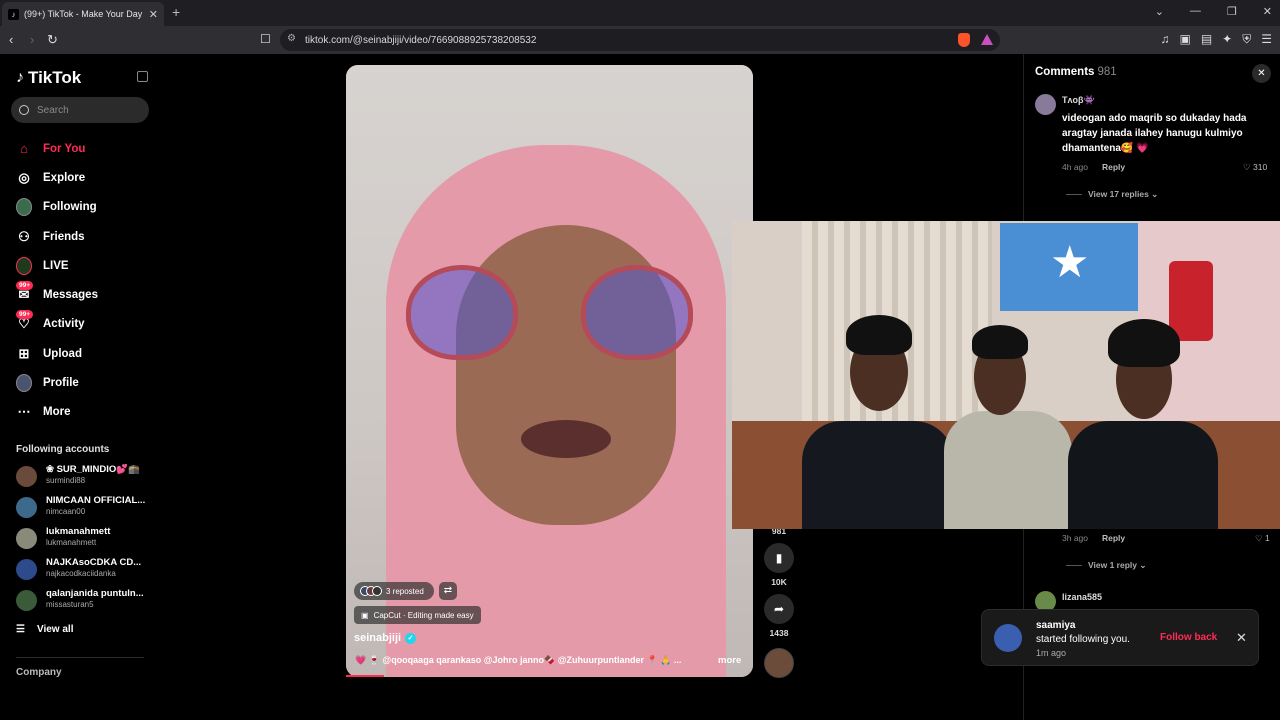  What do you see at coordinates (153, 14) in the screenshot?
I see `close-tab-icon: ✕` at bounding box center [153, 14].